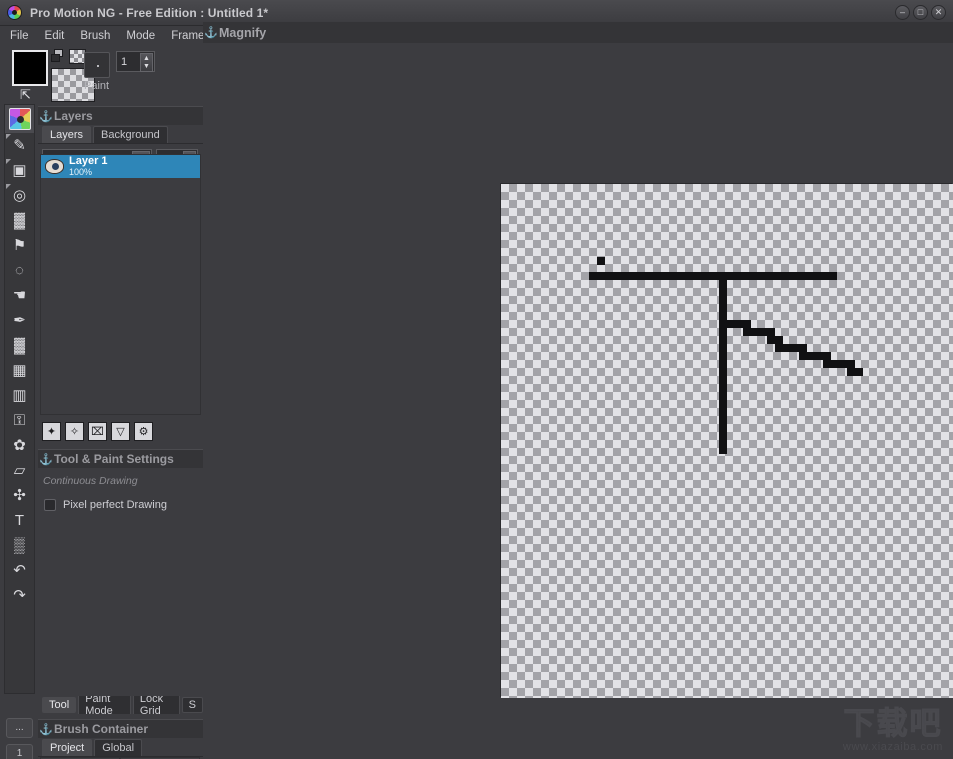 The width and height of the screenshot is (953, 759). I want to click on fill-brush-icon: ▓, so click(19, 220).